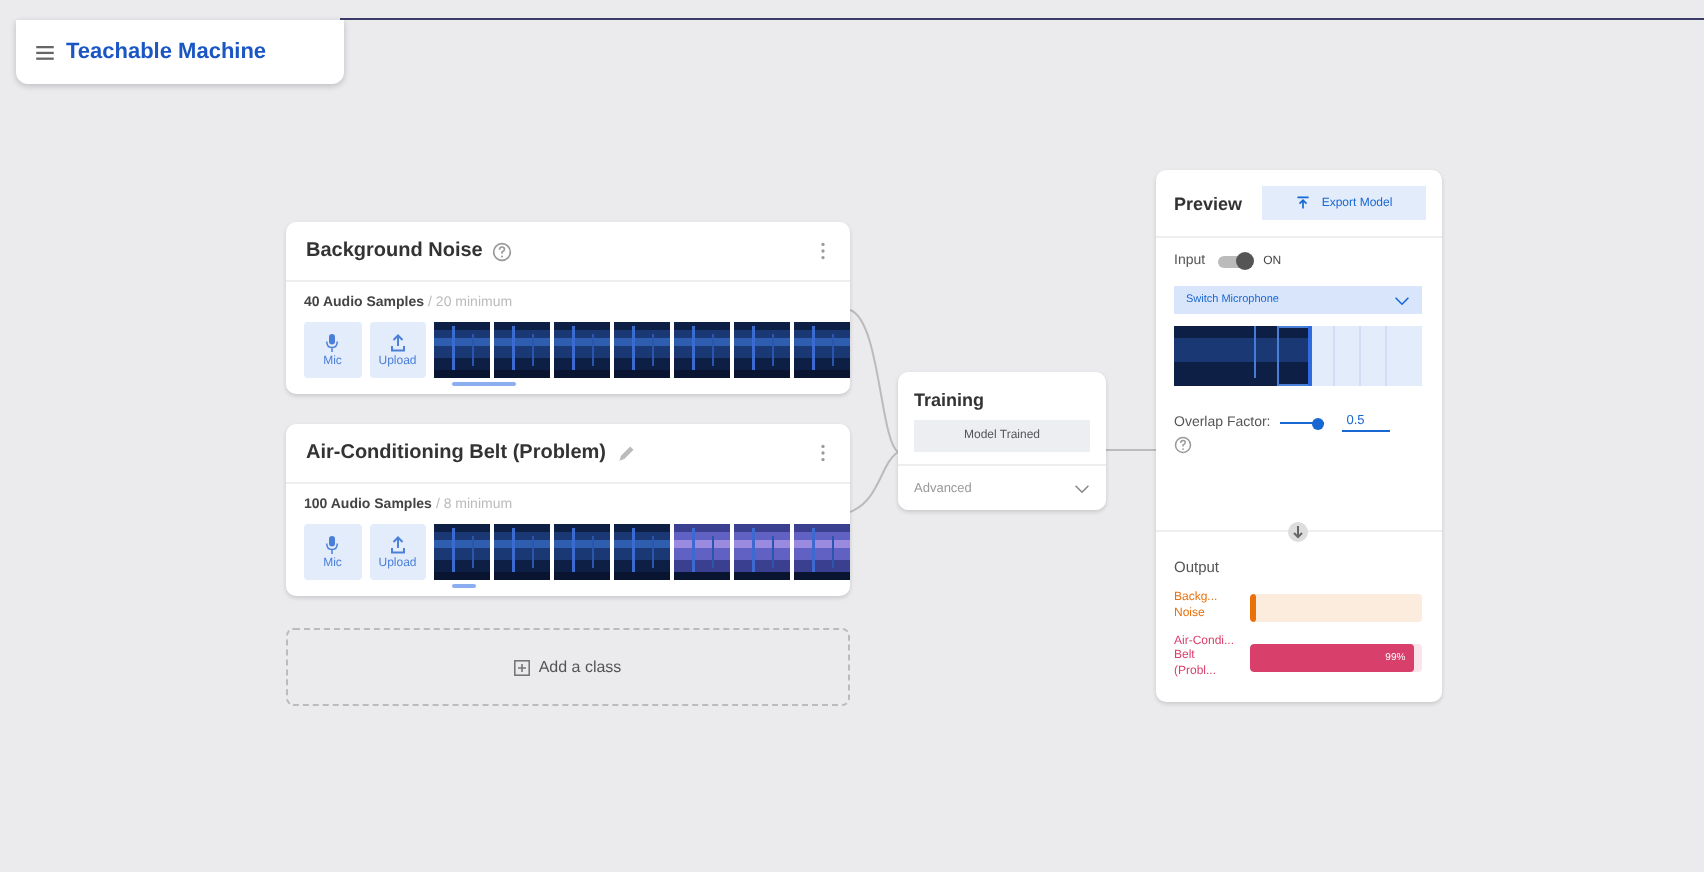 The image size is (1704, 872). What do you see at coordinates (1234, 261) in the screenshot?
I see `input-toggle` at bounding box center [1234, 261].